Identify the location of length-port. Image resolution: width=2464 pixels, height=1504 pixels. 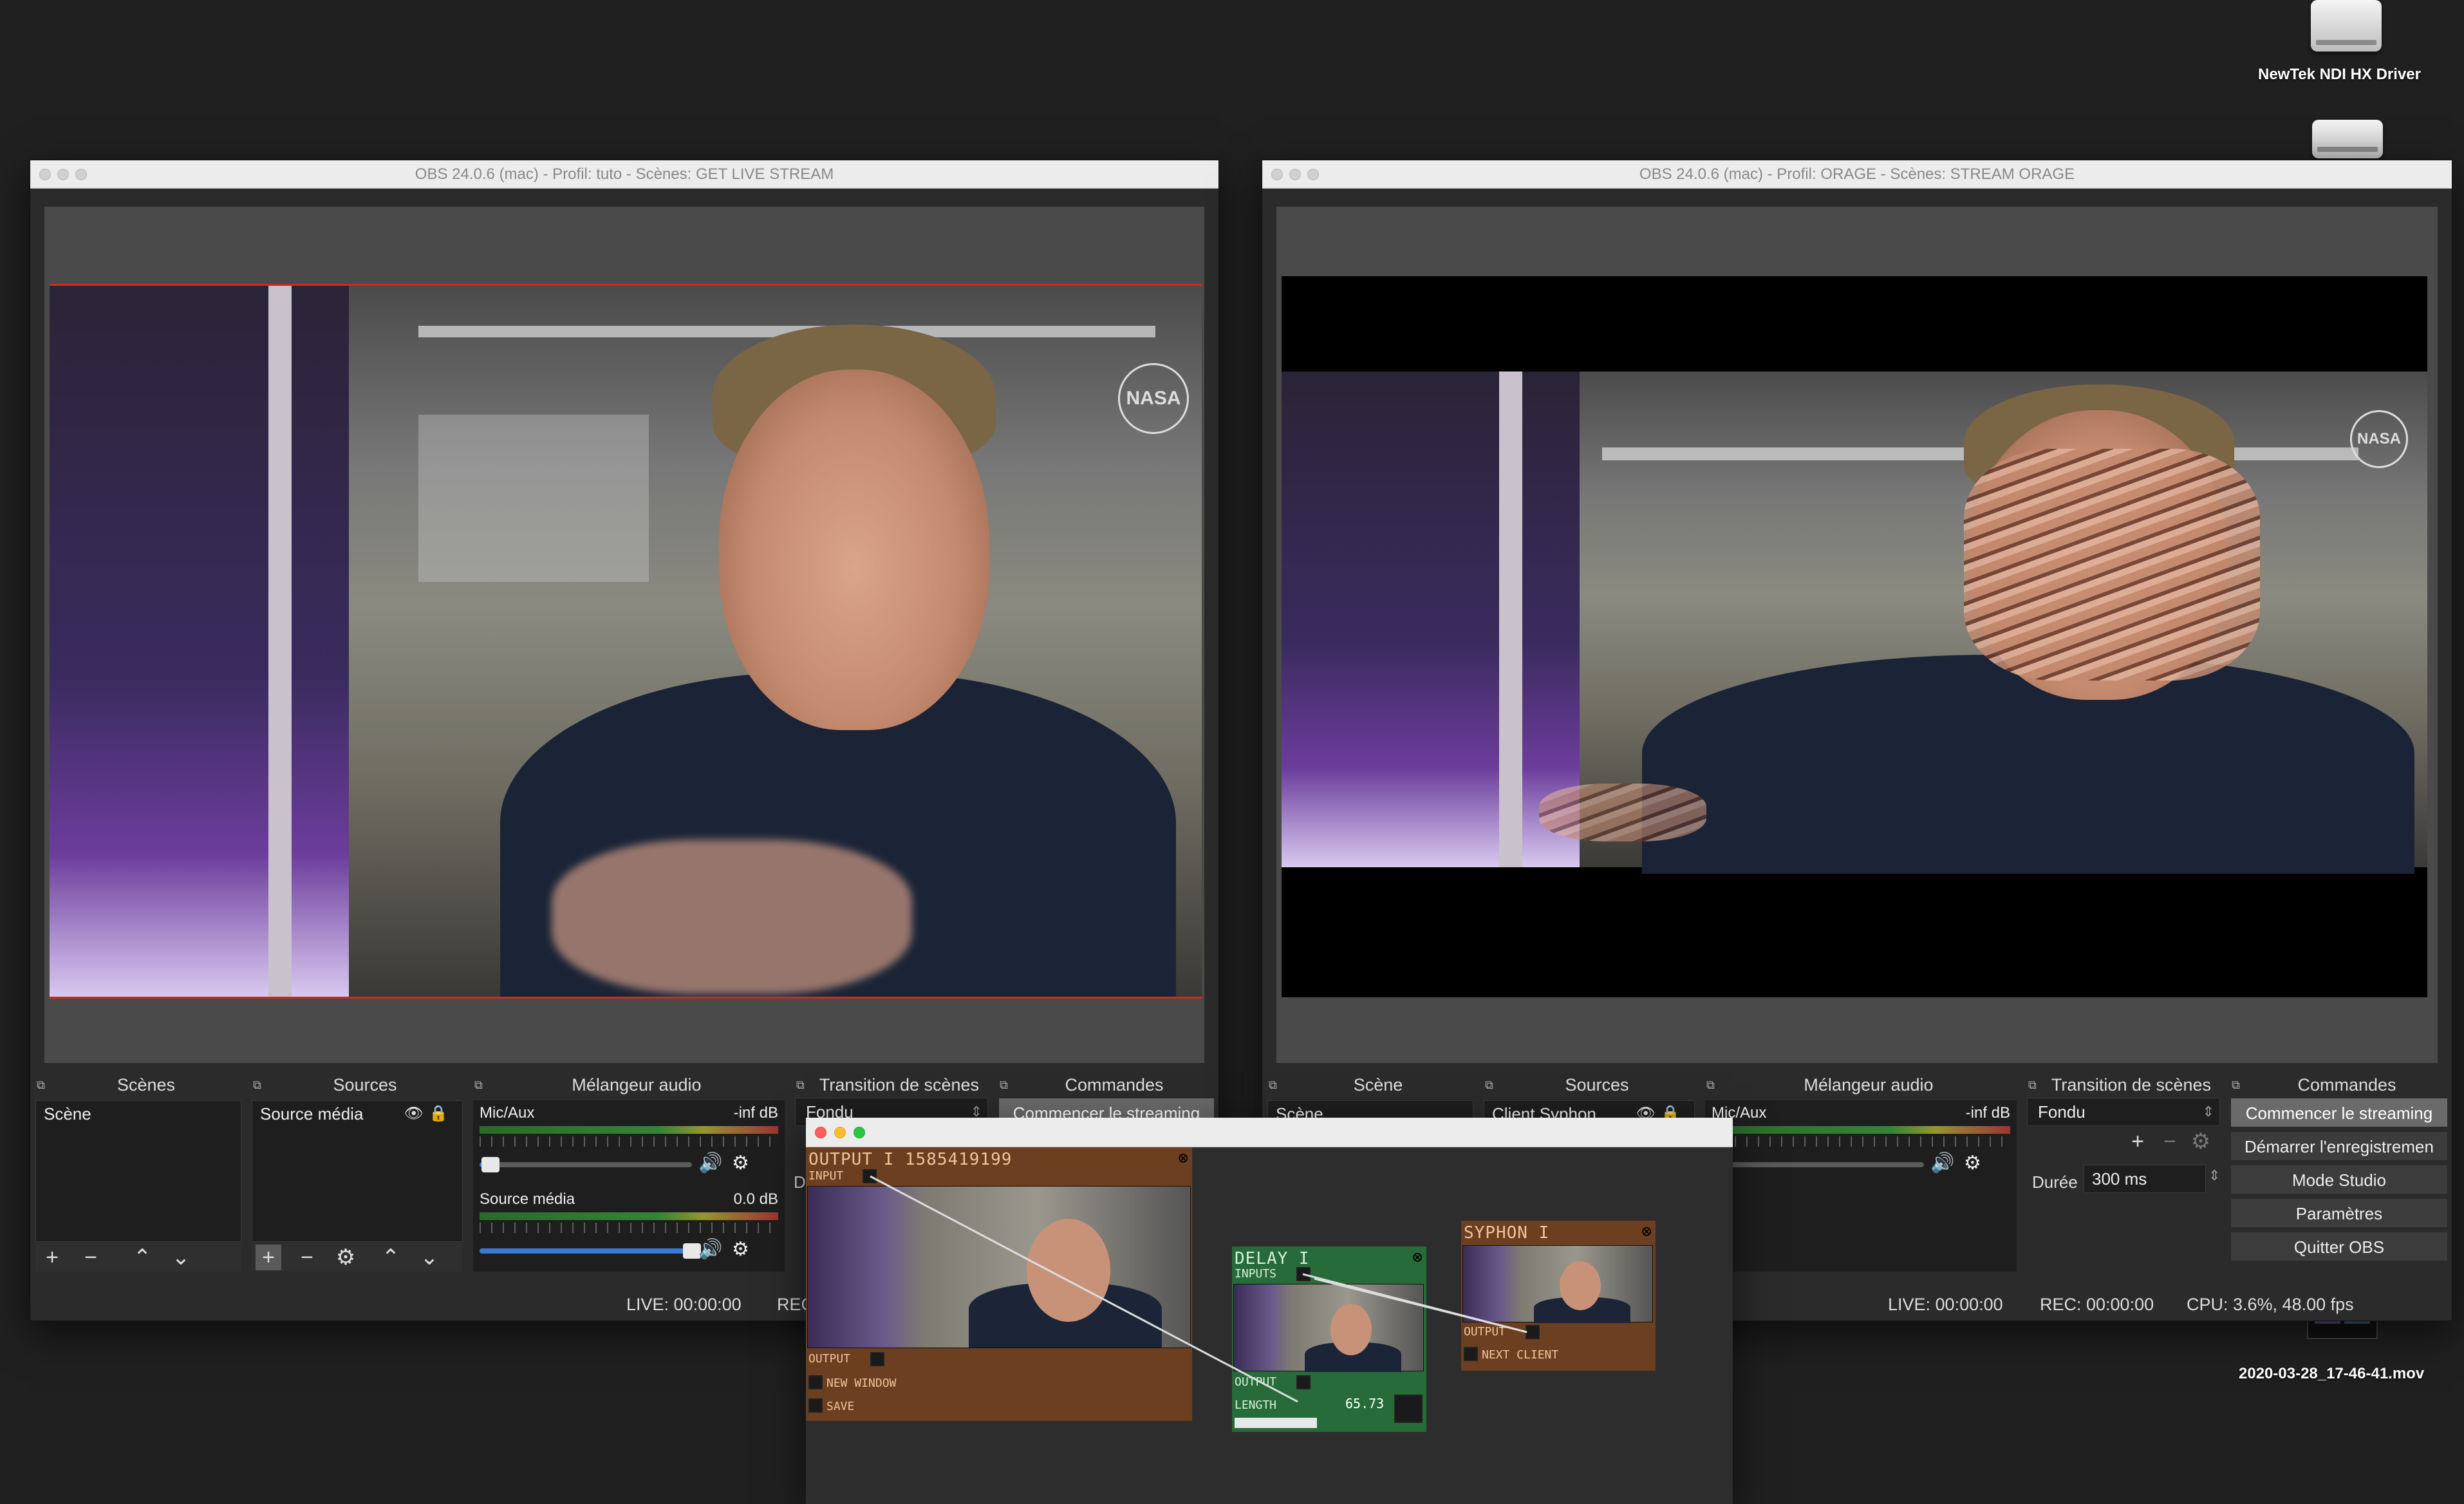
(1408, 1409).